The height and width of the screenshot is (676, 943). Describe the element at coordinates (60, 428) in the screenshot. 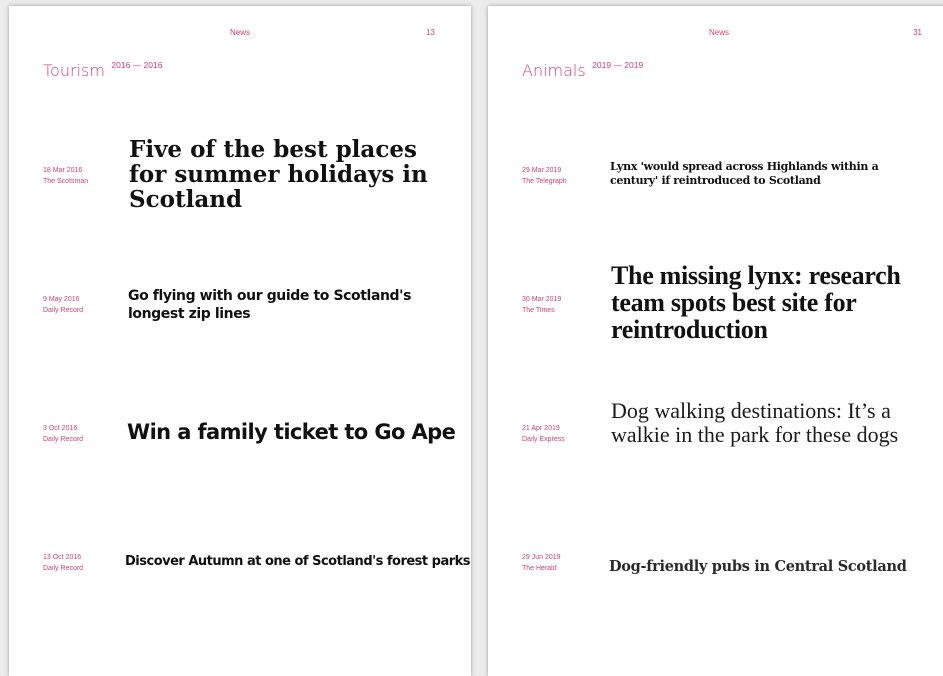

I see `article-date: 3 Oct 2016` at that location.